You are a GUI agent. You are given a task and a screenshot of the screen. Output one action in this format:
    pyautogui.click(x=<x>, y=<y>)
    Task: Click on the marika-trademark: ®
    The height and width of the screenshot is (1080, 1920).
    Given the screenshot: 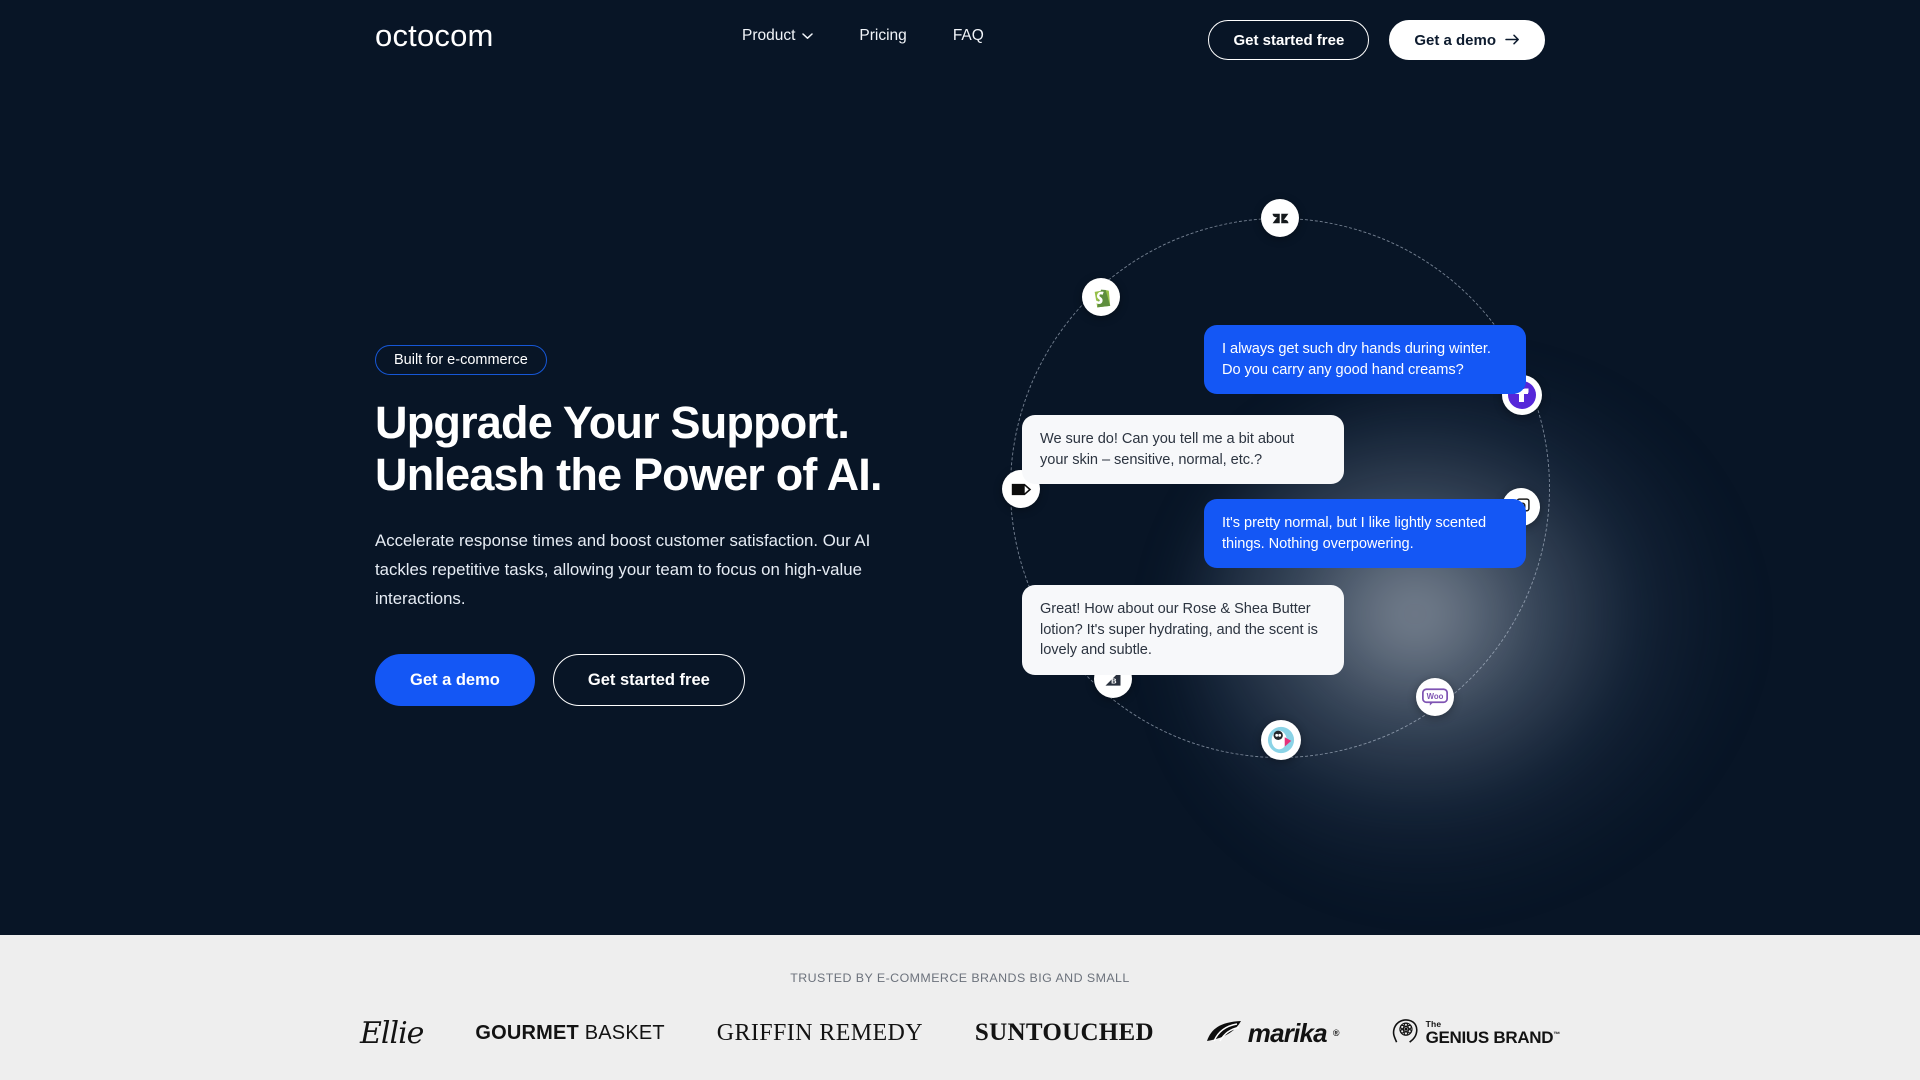 What is the action you would take?
    pyautogui.click(x=1336, y=1033)
    